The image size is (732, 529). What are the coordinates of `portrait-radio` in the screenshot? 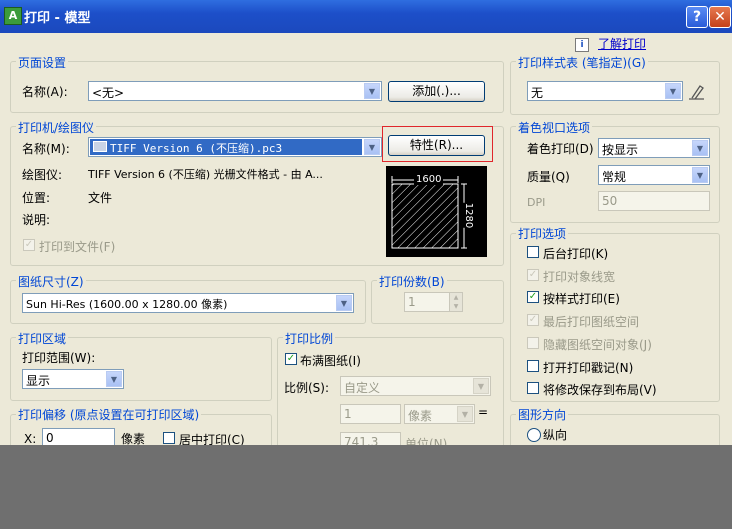 It's located at (534, 435).